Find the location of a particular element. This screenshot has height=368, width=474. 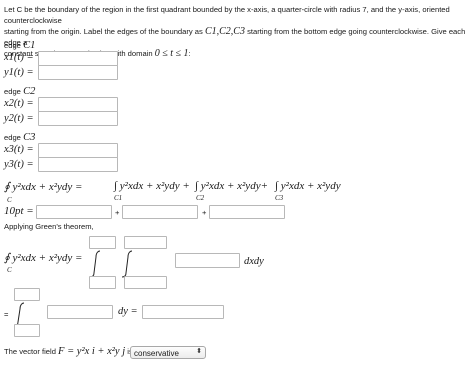

edge-integral-3-sub: C3 is located at coordinates (279, 198).